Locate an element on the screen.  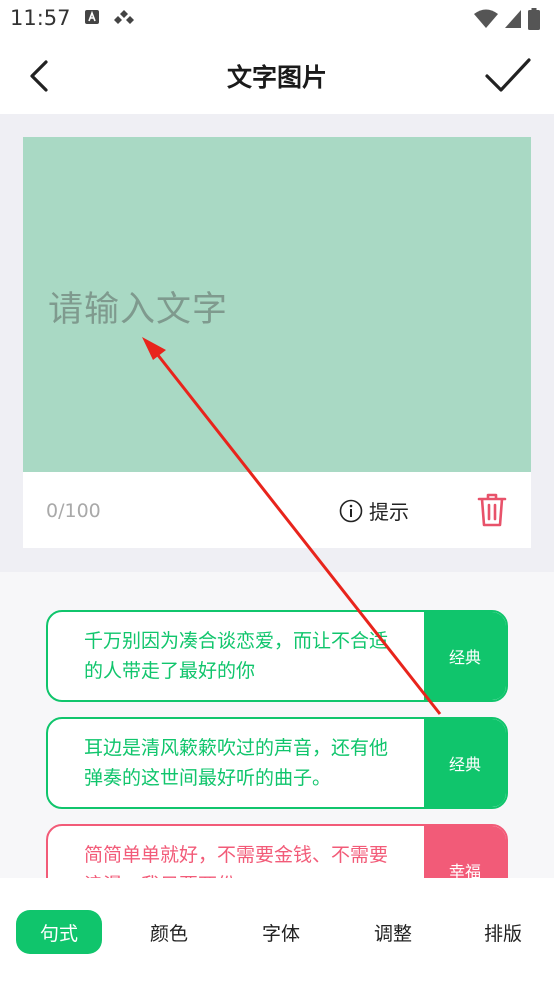
notification-icons is located at coordinates (109, 17).